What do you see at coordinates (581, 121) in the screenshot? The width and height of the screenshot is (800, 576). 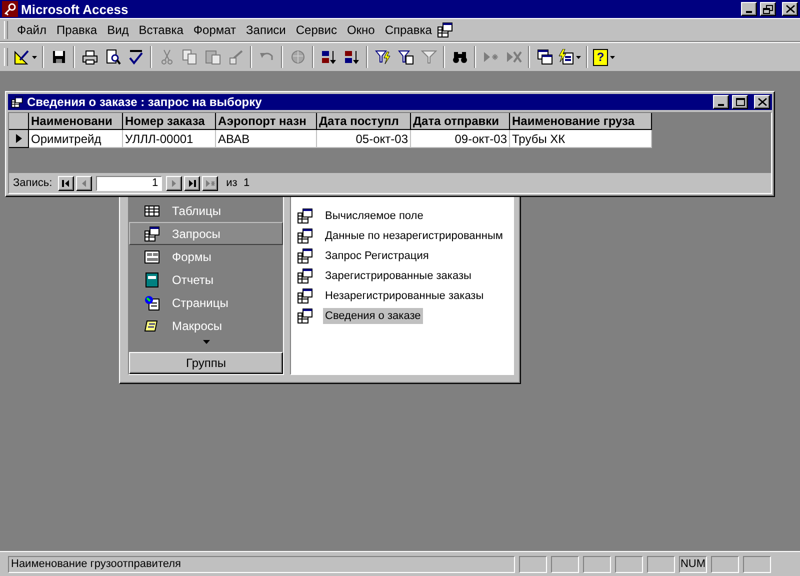 I see `column-header: Наименование груза` at bounding box center [581, 121].